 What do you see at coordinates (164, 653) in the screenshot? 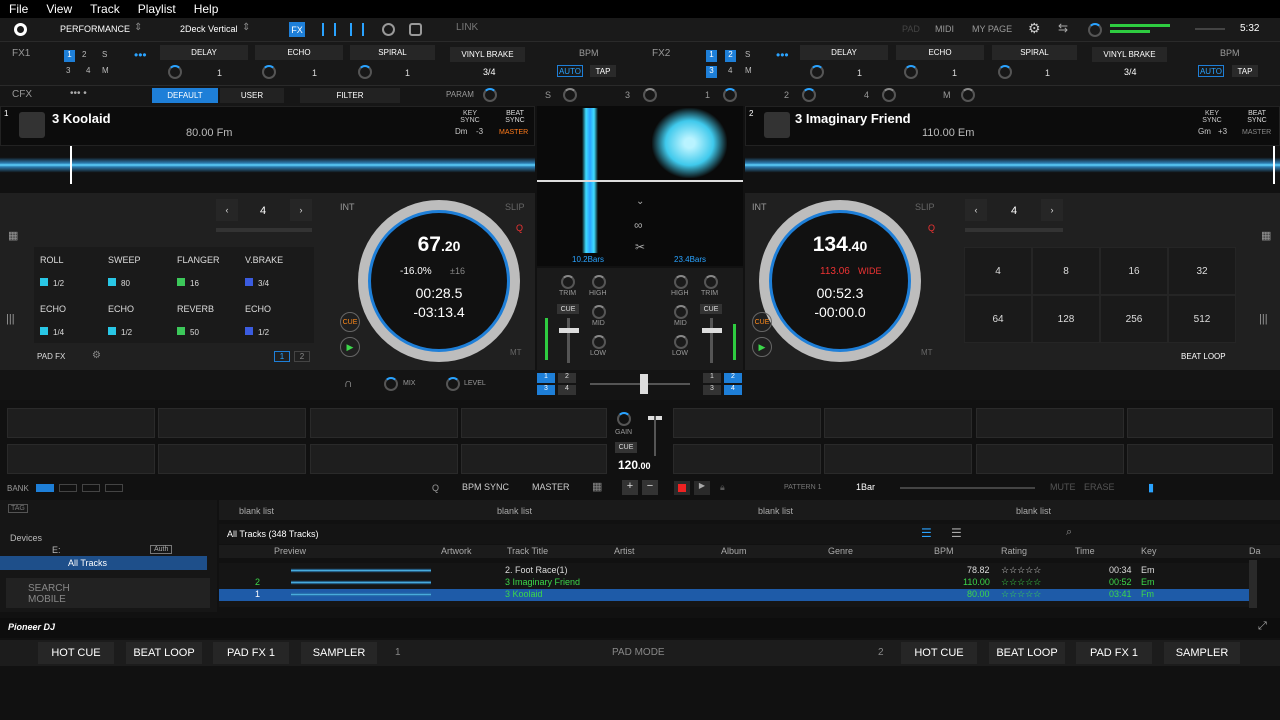
I see `deck1-beatloop-mode: BEAT LOOP` at bounding box center [164, 653].